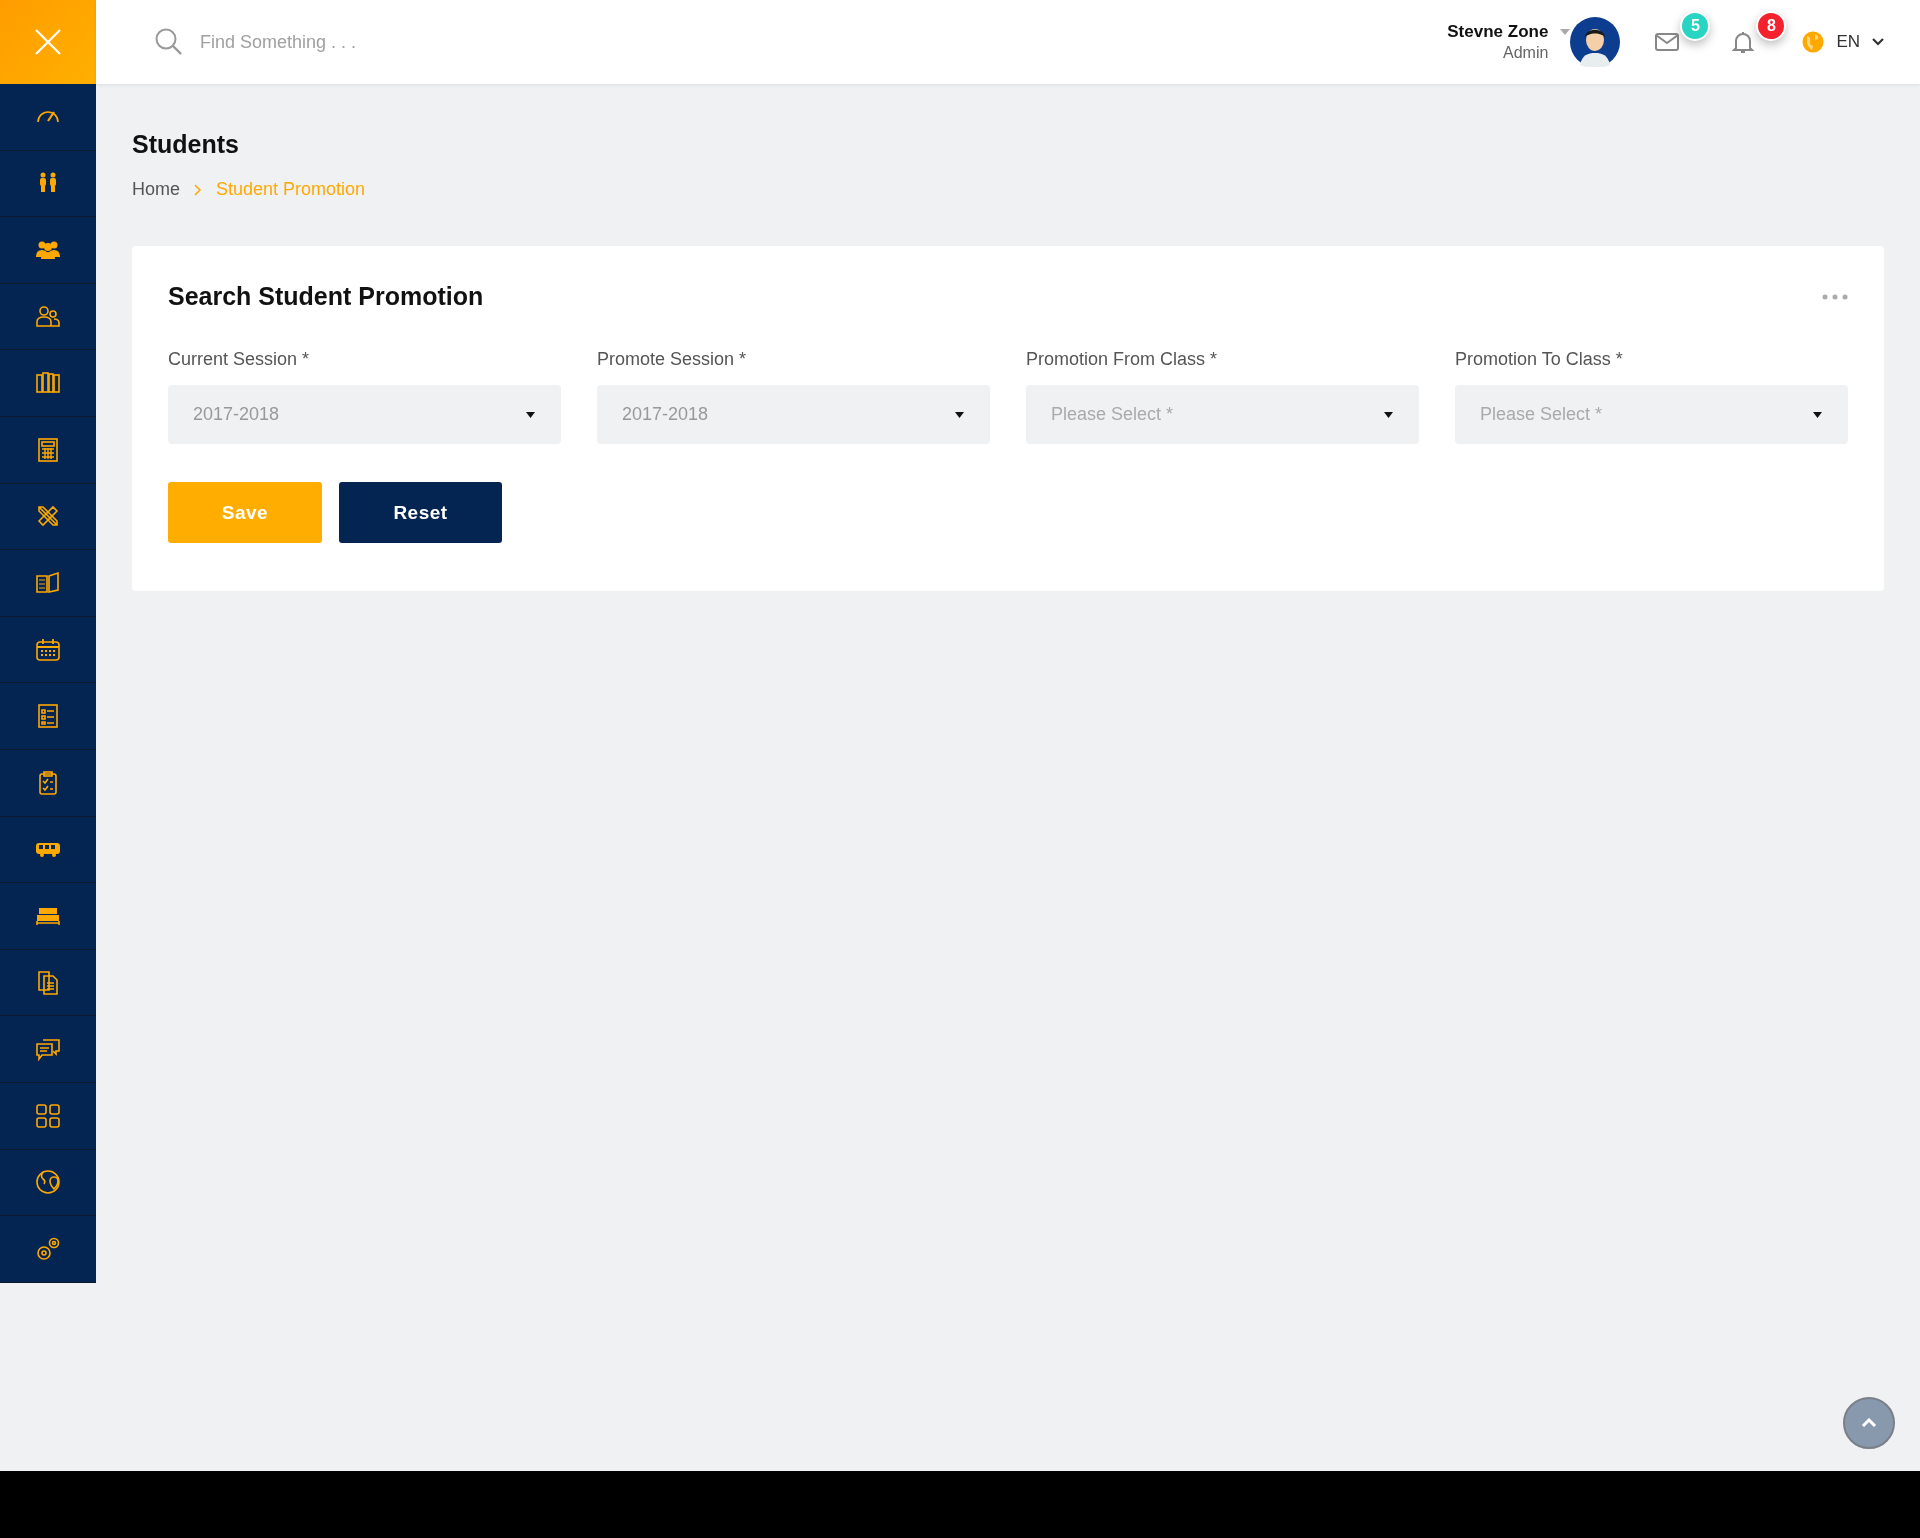 The image size is (1920, 1538). Describe the element at coordinates (1695, 26) in the screenshot. I see `count-badge: 5` at that location.